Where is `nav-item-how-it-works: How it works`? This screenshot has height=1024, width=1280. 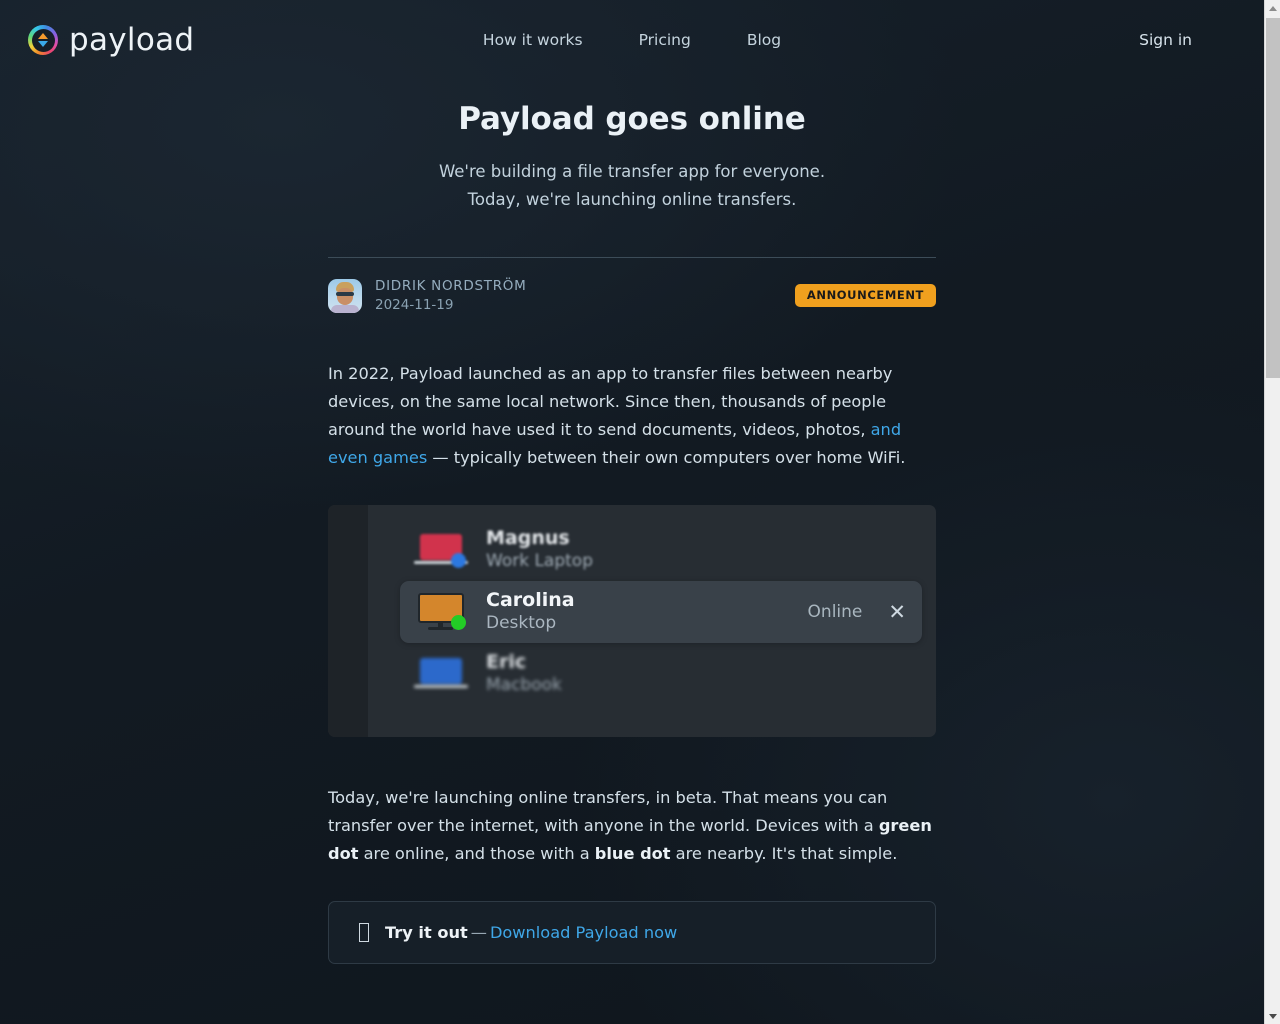
nav-item-how-it-works: How it works is located at coordinates (533, 40).